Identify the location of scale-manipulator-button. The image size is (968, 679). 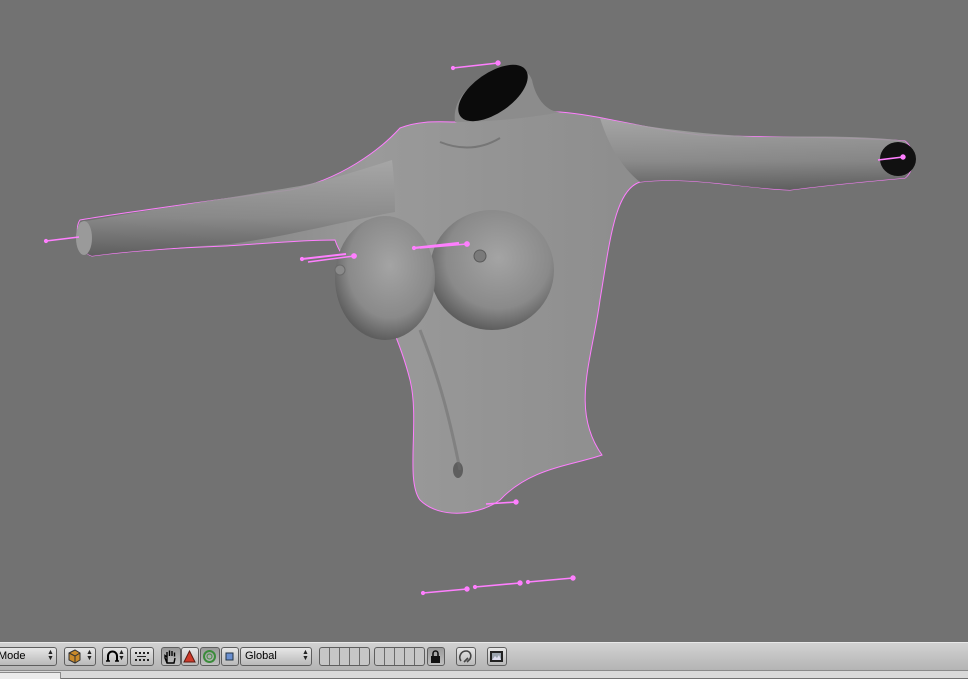
(230, 656).